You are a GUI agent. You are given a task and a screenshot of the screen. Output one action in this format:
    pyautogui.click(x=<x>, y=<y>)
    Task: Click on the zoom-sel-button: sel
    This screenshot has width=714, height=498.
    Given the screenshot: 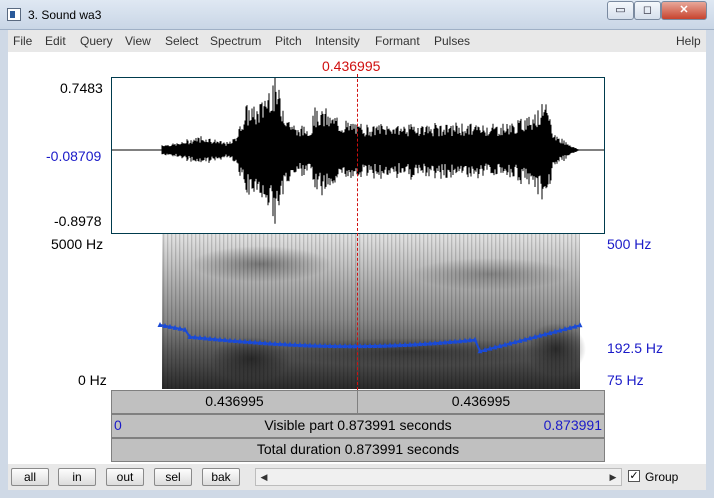 What is the action you would take?
    pyautogui.click(x=173, y=477)
    